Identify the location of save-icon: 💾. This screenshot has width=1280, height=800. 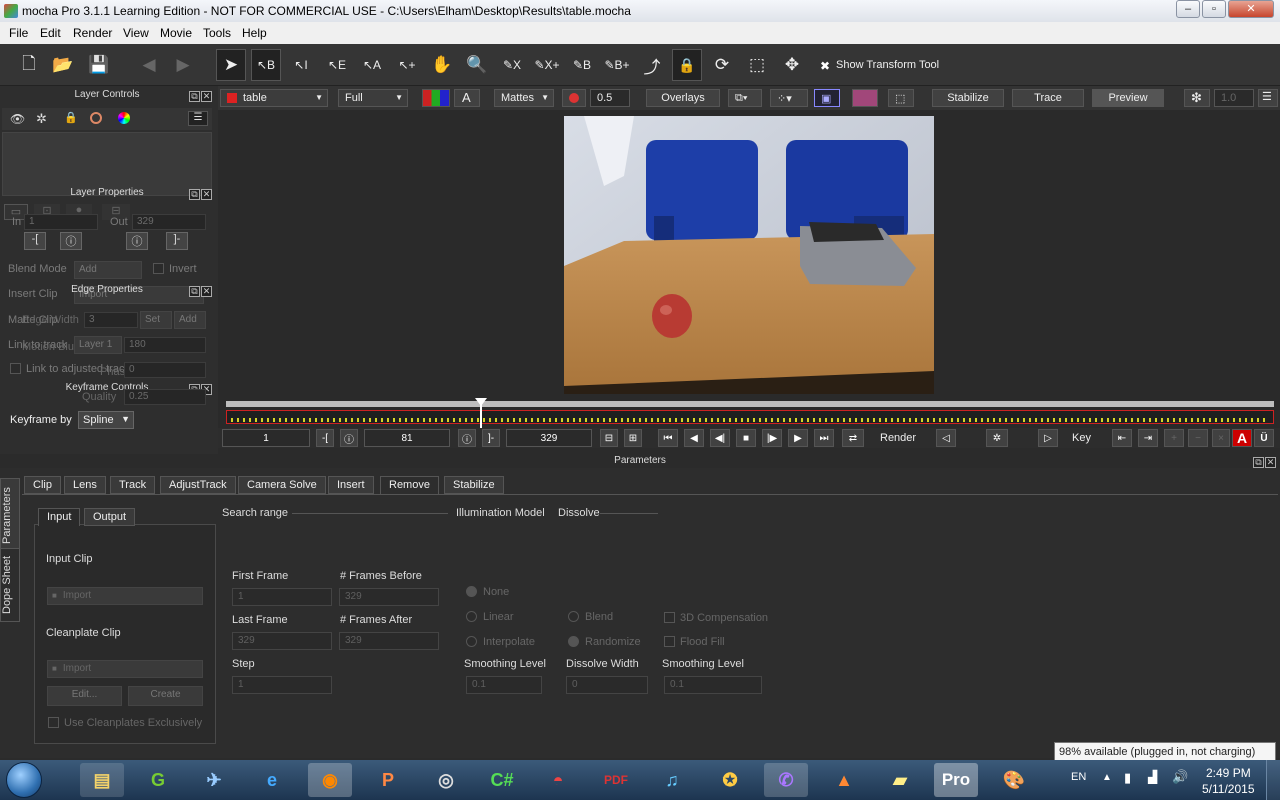
(99, 65).